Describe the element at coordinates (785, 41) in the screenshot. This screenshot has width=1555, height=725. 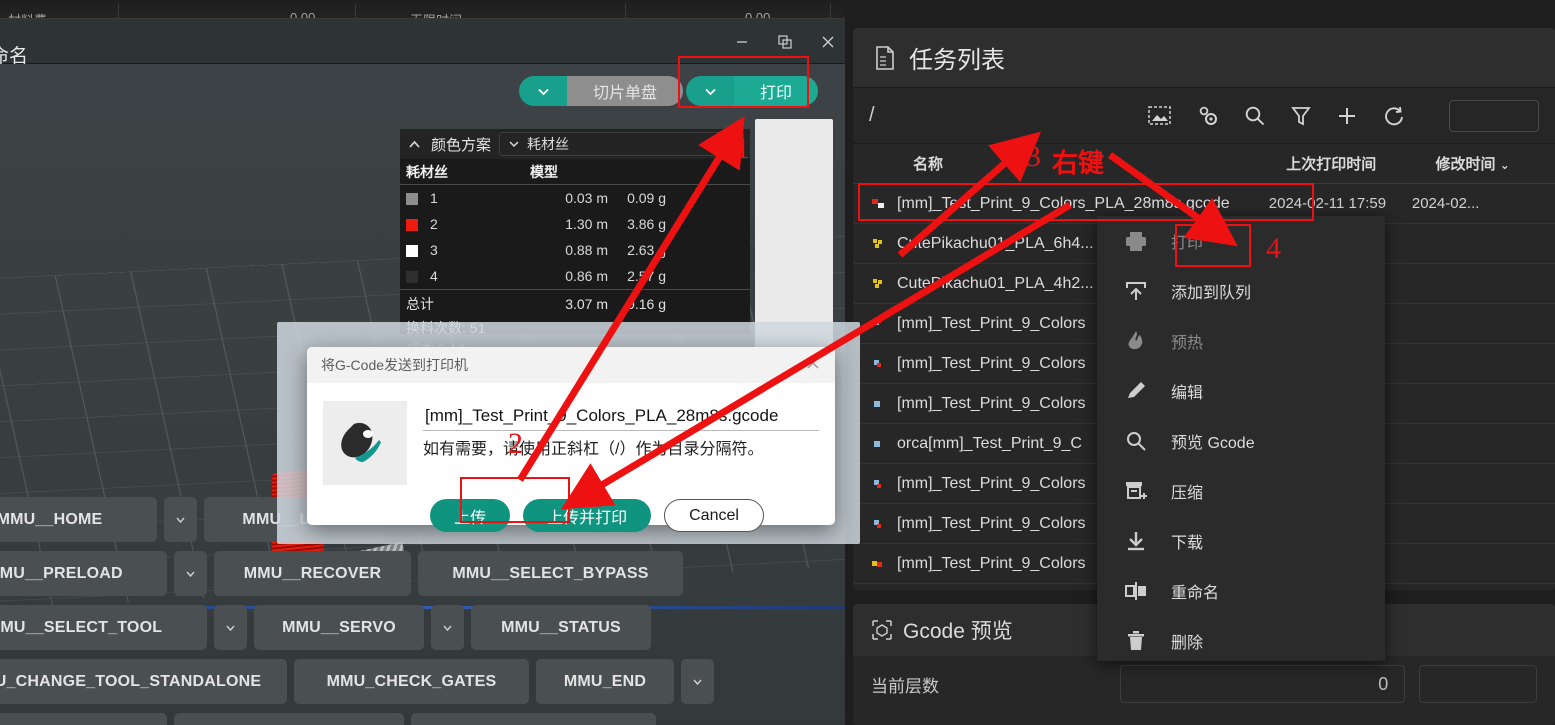
I see `restore-button` at that location.